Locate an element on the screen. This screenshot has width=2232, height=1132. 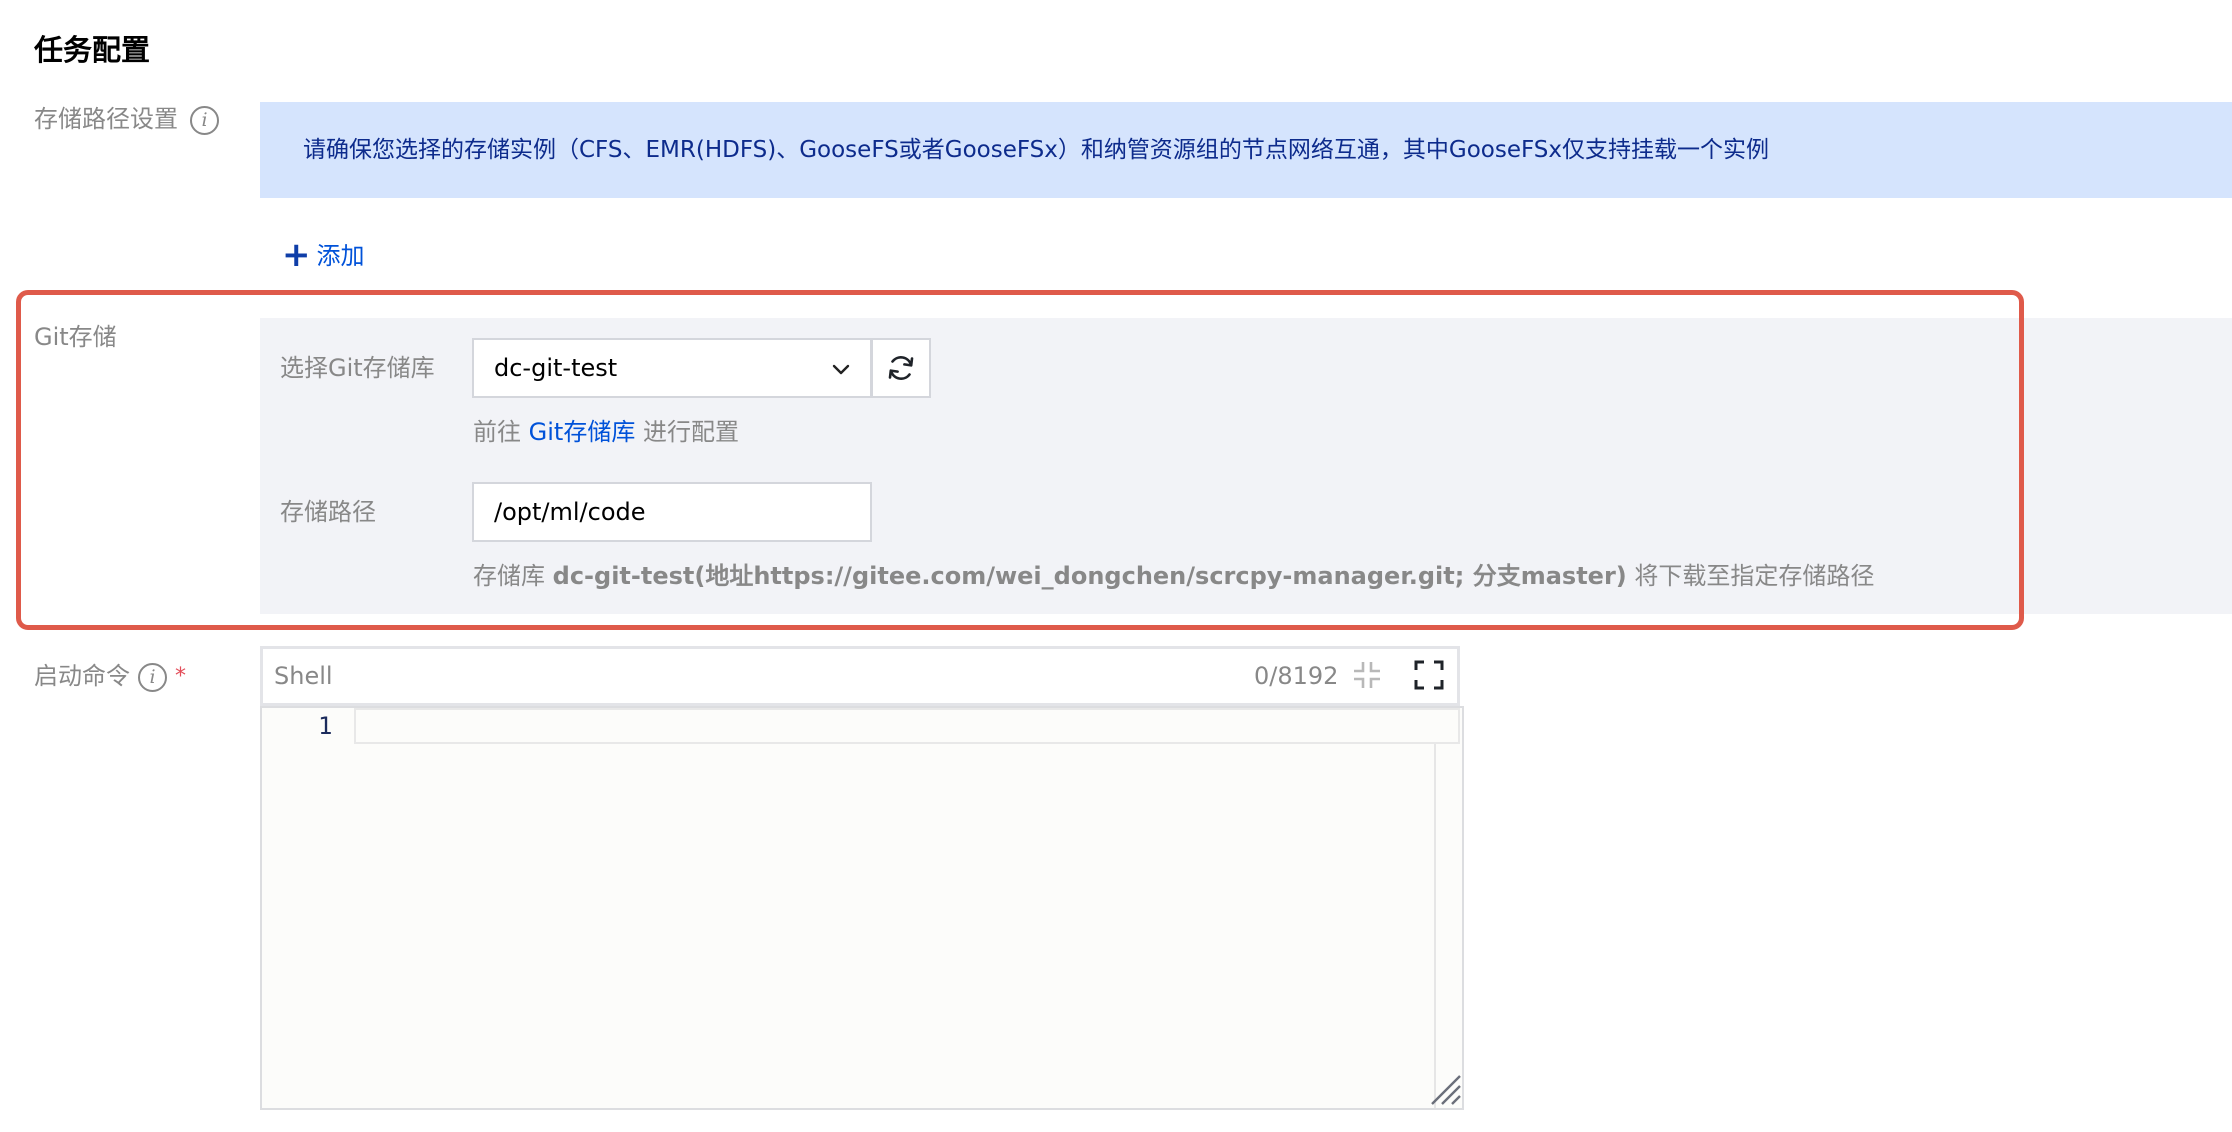
line-number: 1 is located at coordinates (325, 726).